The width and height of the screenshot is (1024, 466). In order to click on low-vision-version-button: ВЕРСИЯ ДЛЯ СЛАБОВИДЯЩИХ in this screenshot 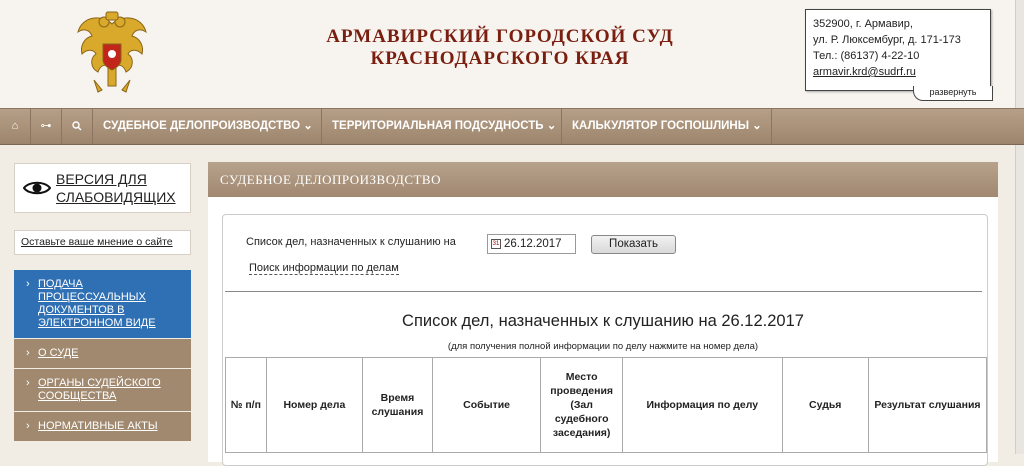, I will do `click(102, 188)`.